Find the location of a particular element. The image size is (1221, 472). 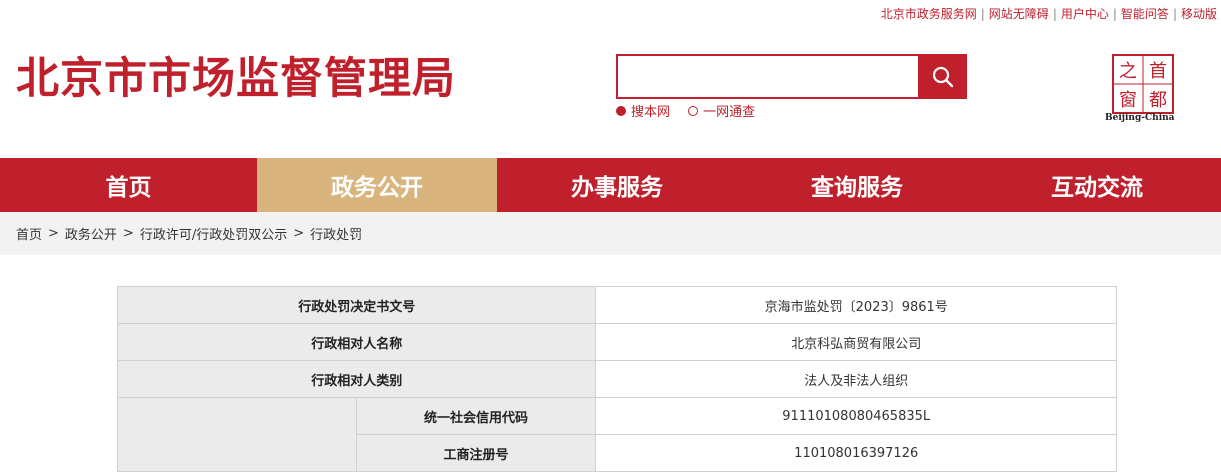

table-row: 行政相对人名称 北京科弘商贸有限公司 is located at coordinates (616, 342).